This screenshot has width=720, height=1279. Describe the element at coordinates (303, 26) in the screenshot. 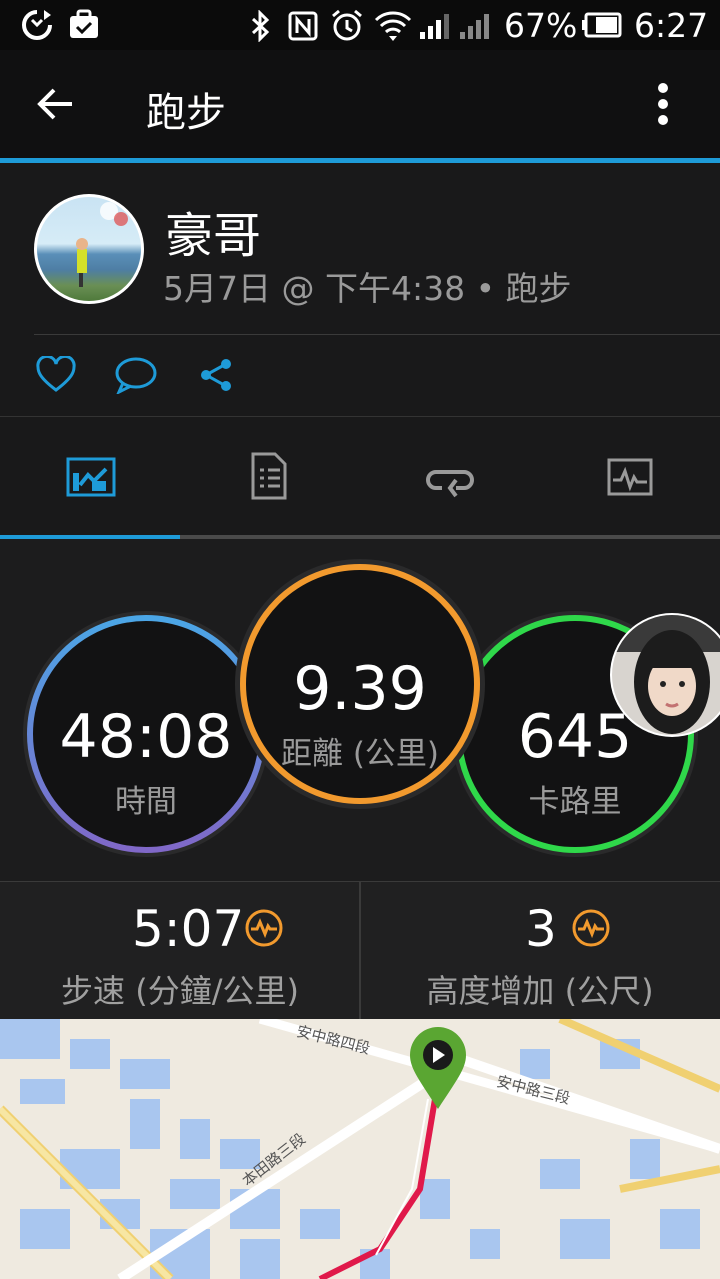

I see `nfc-icon` at that location.